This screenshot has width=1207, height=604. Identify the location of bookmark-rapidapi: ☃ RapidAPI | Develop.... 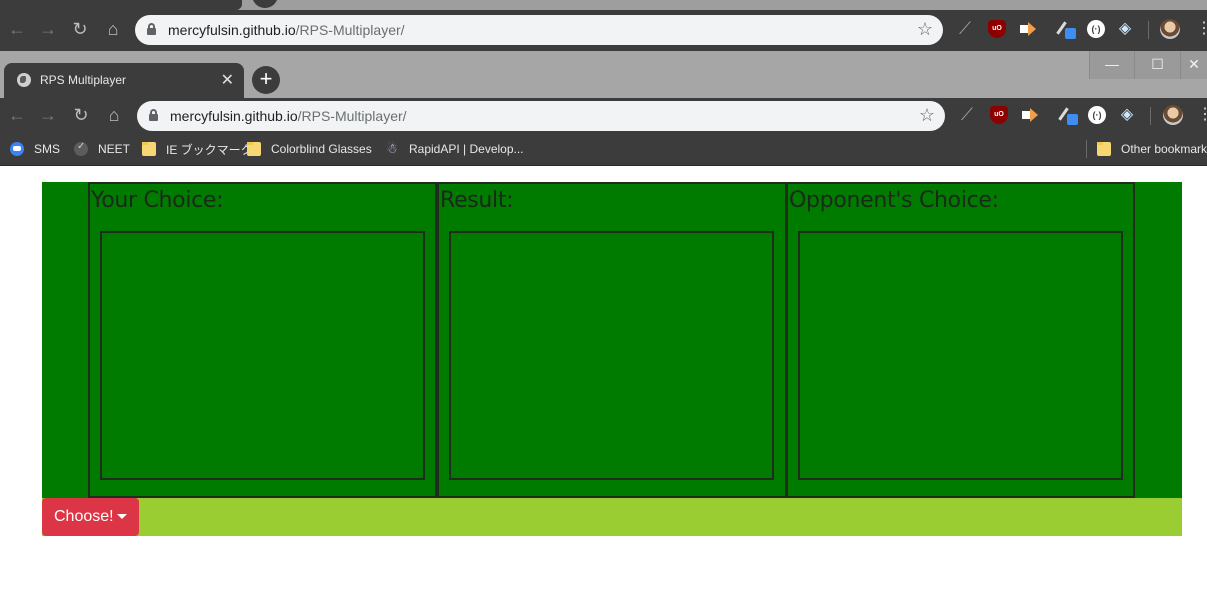
(454, 149).